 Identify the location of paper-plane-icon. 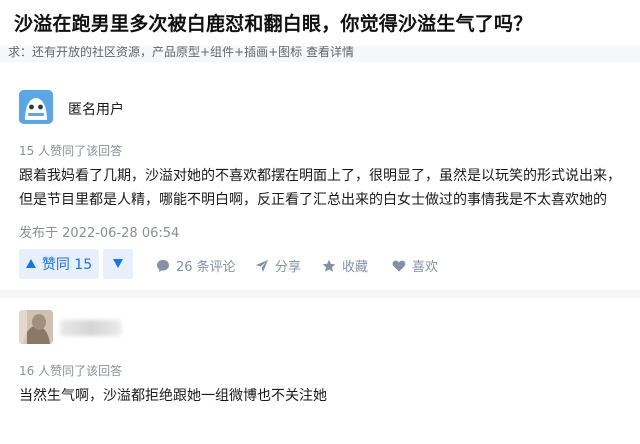
(262, 266).